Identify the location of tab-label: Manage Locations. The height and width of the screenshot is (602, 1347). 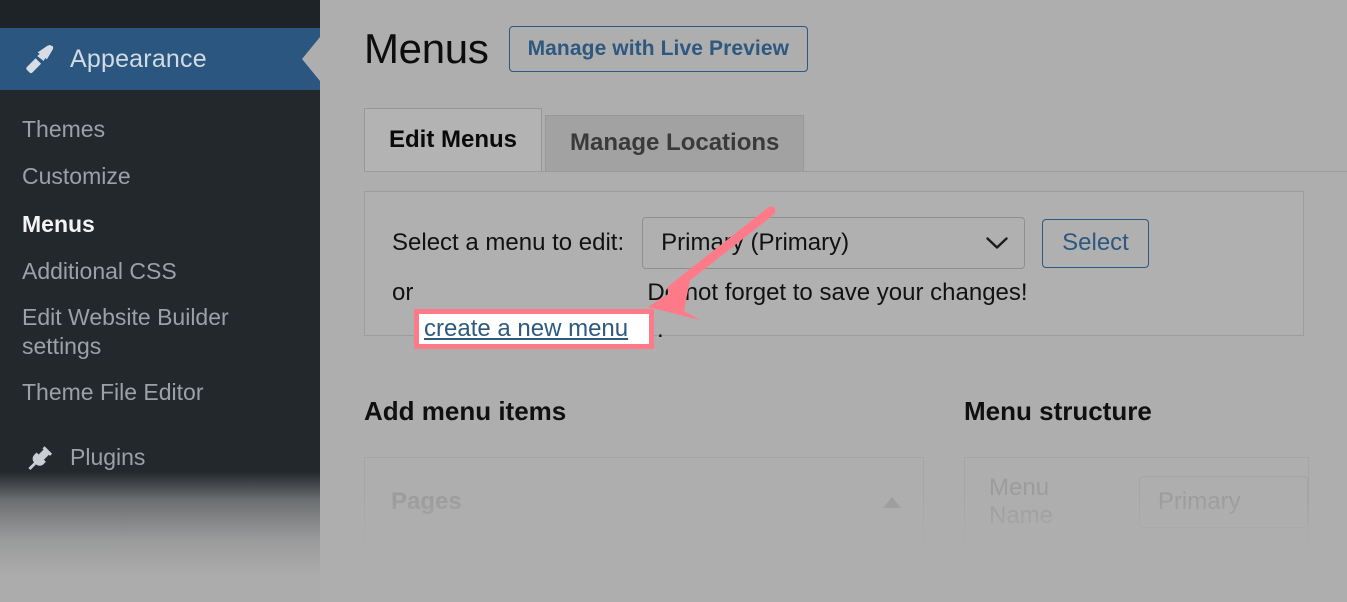
(675, 142).